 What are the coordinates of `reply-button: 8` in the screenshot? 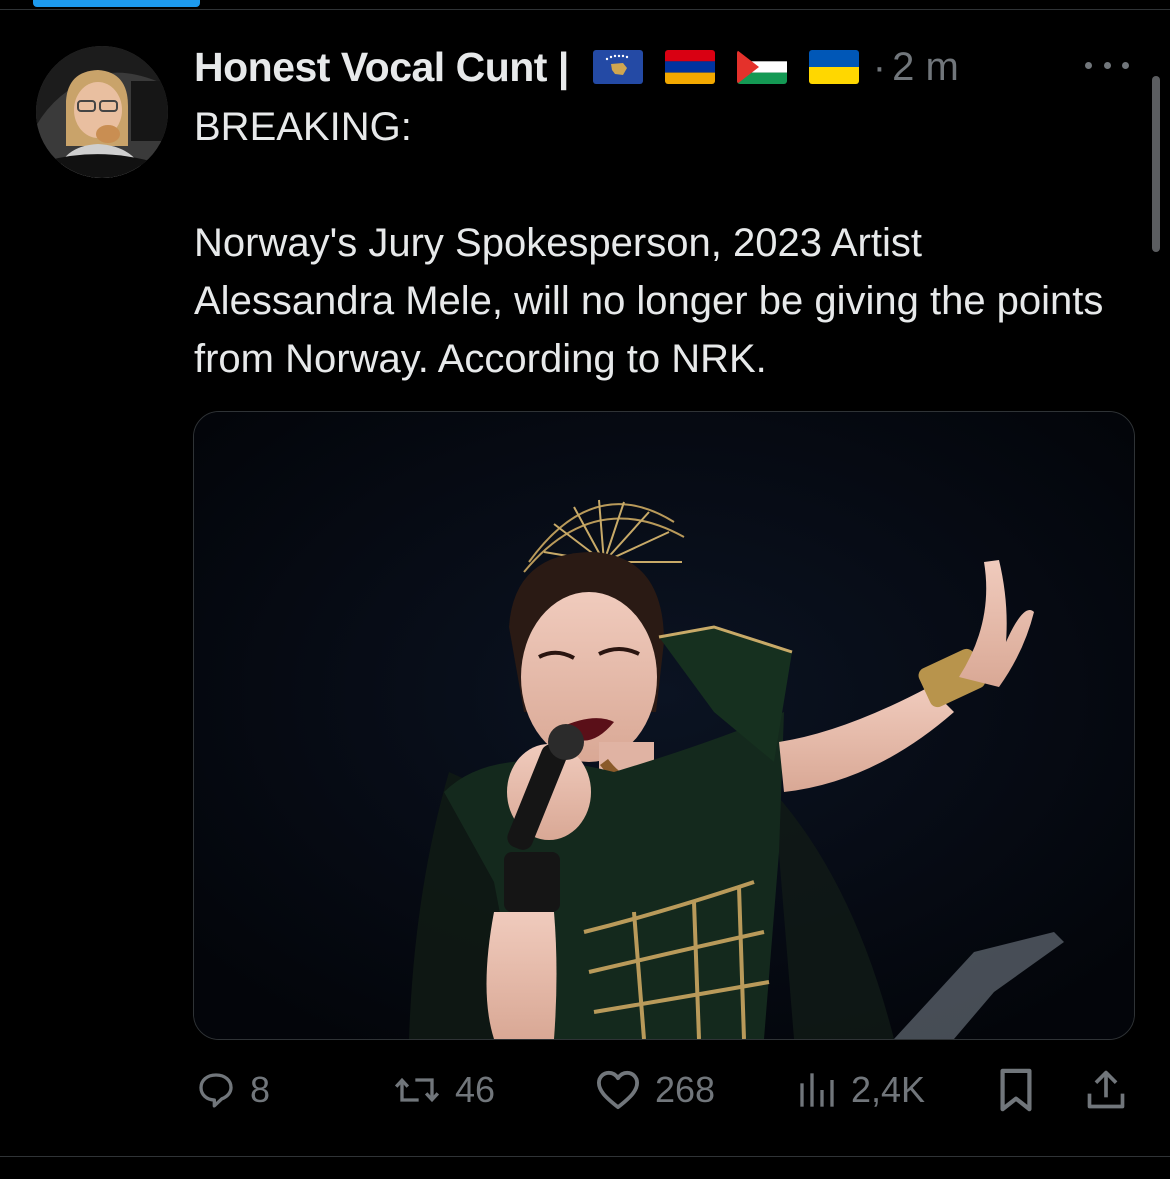 It's located at (233, 1090).